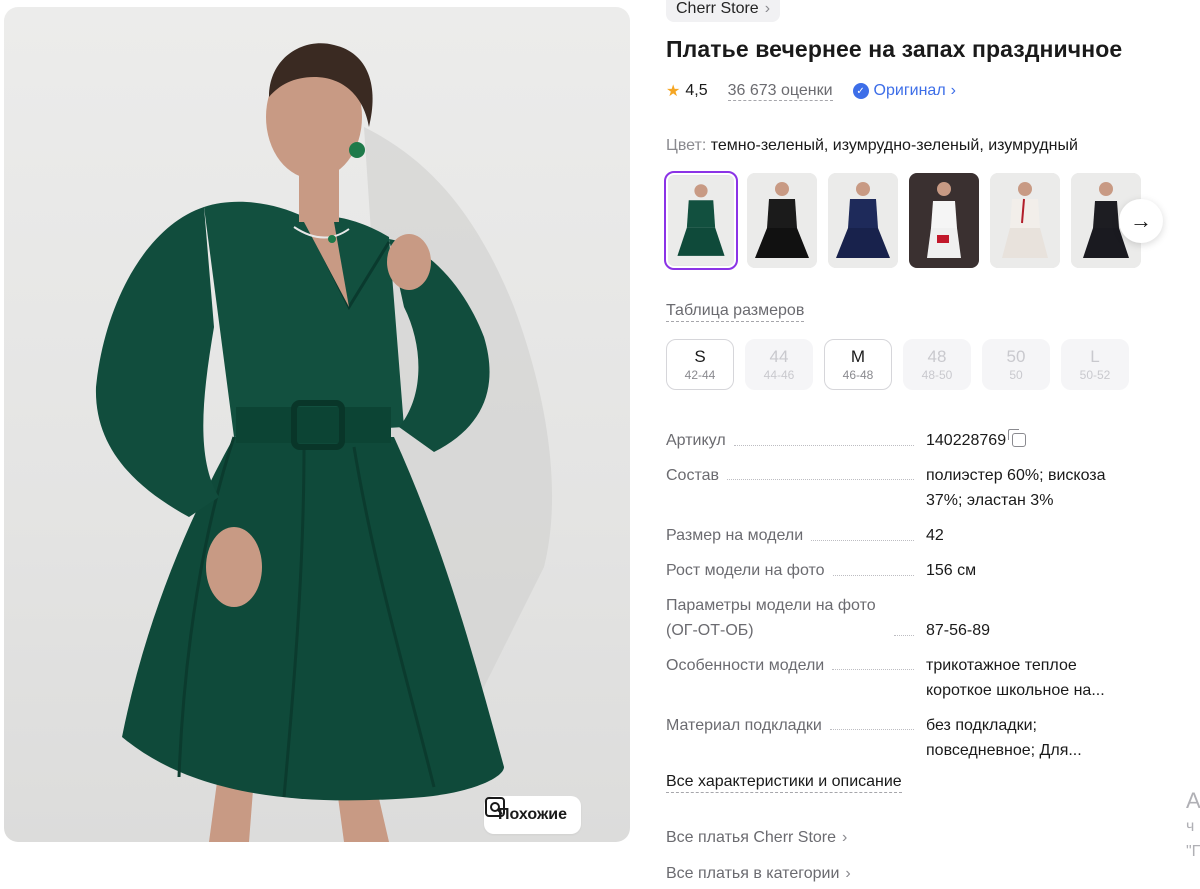 This screenshot has width=1200, height=889. What do you see at coordinates (1095, 374) in the screenshot?
I see `size-sub: 50-52` at bounding box center [1095, 374].